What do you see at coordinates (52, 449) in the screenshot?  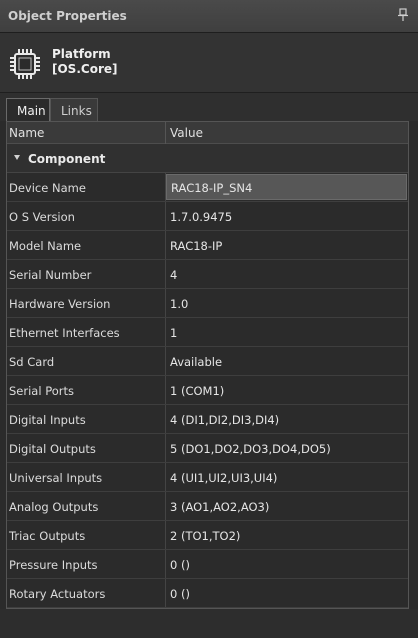 I see `property-name: Digital Outputs` at bounding box center [52, 449].